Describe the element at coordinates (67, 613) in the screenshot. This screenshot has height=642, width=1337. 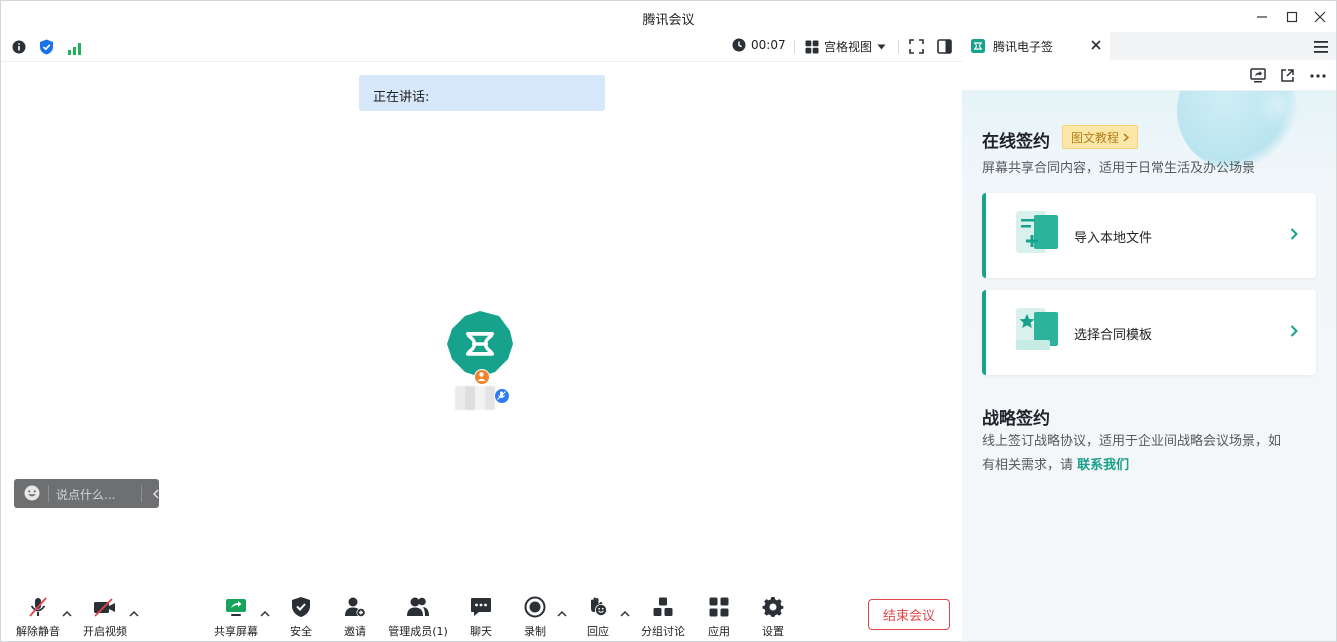
I see `audio-options-chevron-icon` at that location.